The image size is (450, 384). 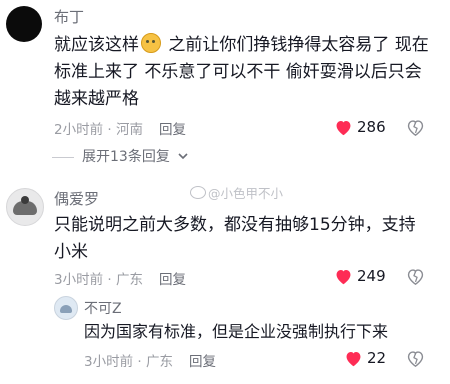 What do you see at coordinates (120, 130) in the screenshot?
I see `comment-meta: 2小时前 · 河南 回复` at bounding box center [120, 130].